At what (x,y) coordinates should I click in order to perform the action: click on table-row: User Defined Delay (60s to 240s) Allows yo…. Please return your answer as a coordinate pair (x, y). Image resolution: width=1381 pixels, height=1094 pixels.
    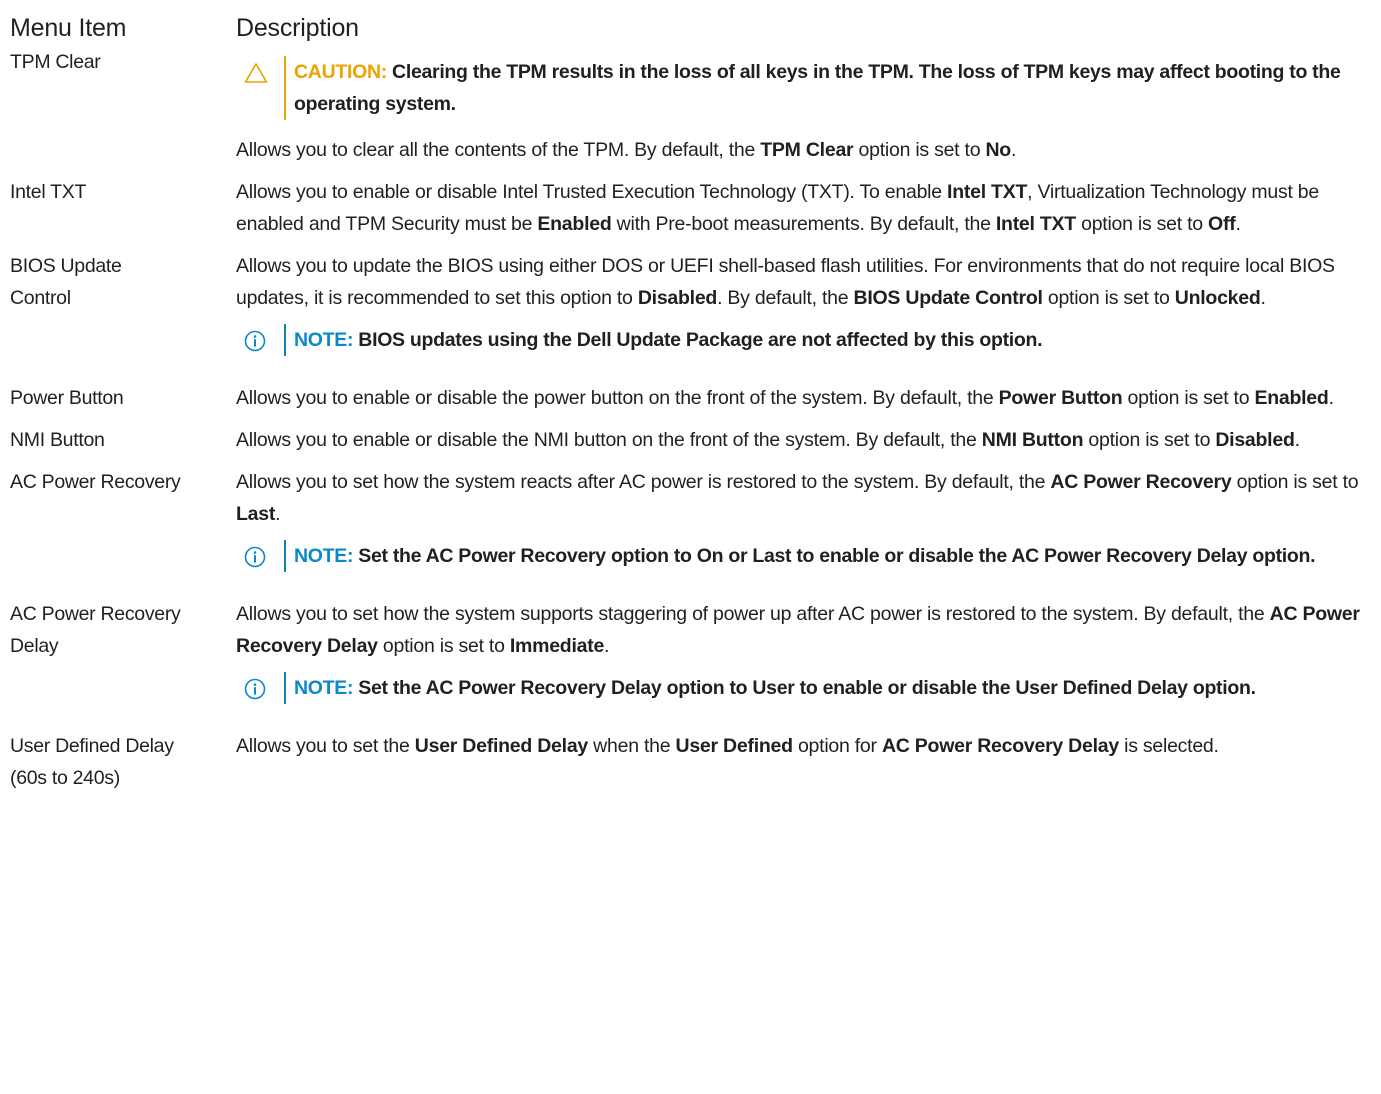
    Looking at the image, I should click on (695, 762).